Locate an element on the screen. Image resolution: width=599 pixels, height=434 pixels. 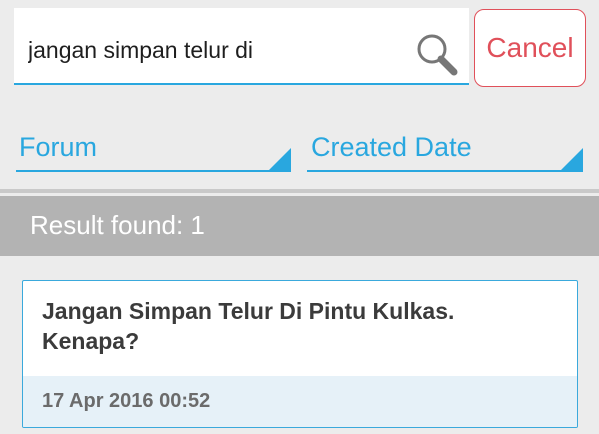
result-date: 17 Apr 2016 00:52 is located at coordinates (126, 401).